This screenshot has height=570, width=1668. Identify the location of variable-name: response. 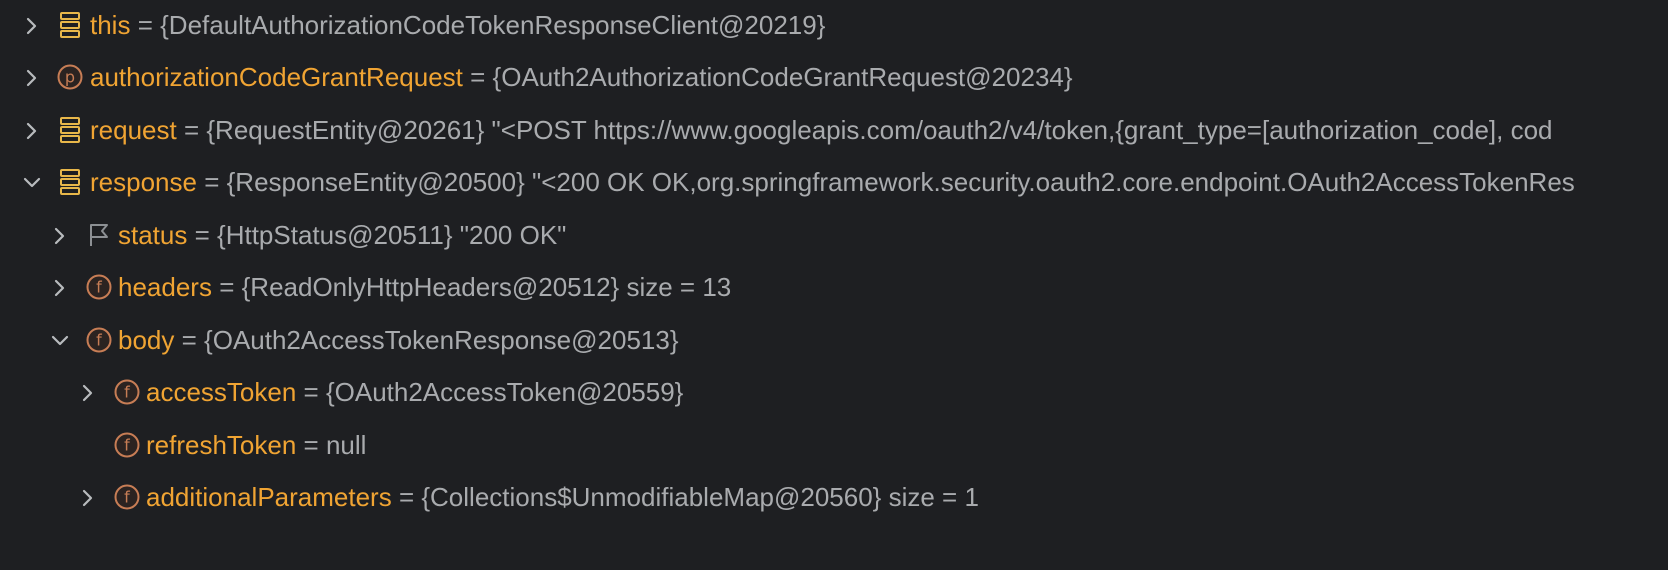
(143, 182).